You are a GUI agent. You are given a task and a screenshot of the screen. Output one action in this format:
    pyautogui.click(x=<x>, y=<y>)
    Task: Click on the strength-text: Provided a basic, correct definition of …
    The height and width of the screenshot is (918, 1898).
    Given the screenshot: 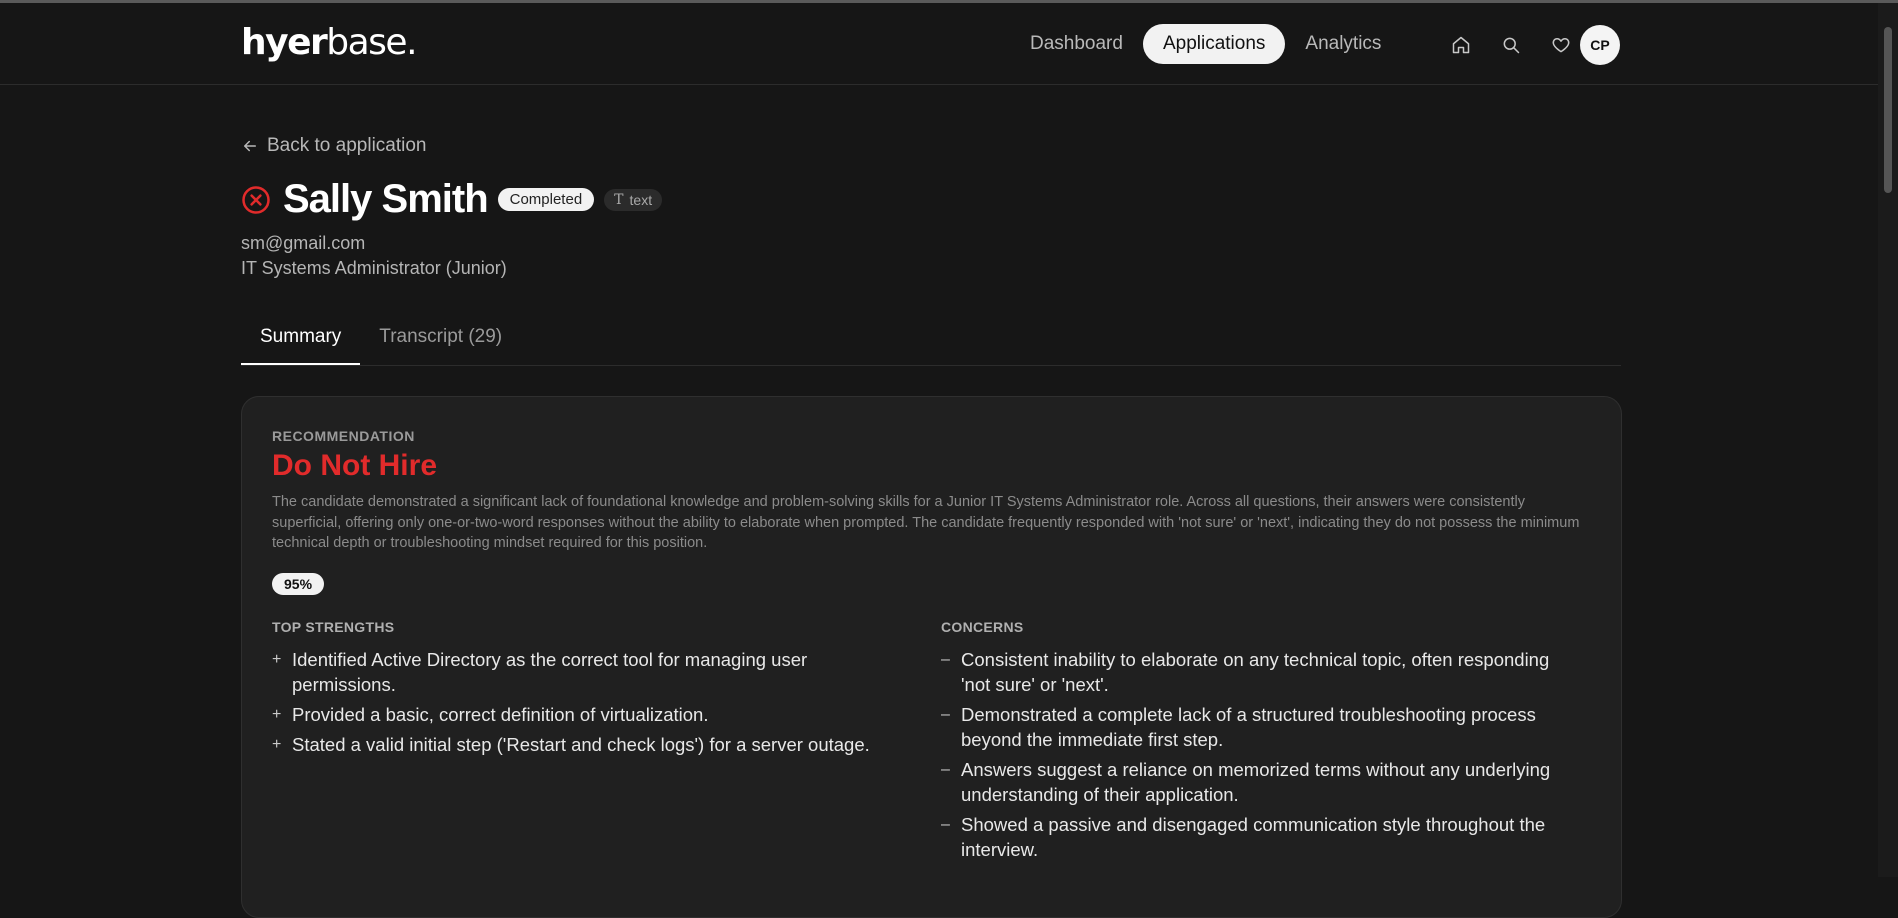 What is the action you would take?
    pyautogui.click(x=500, y=714)
    